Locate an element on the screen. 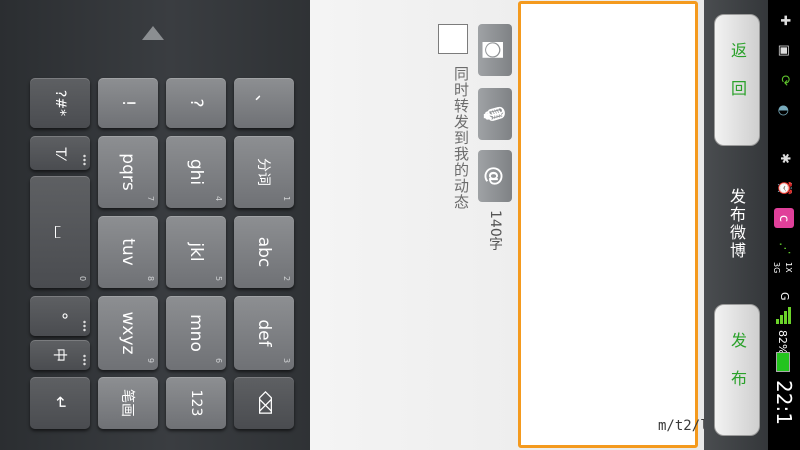 This screenshot has height=450, width=800. key-symbols: ?#* is located at coordinates (60, 103).